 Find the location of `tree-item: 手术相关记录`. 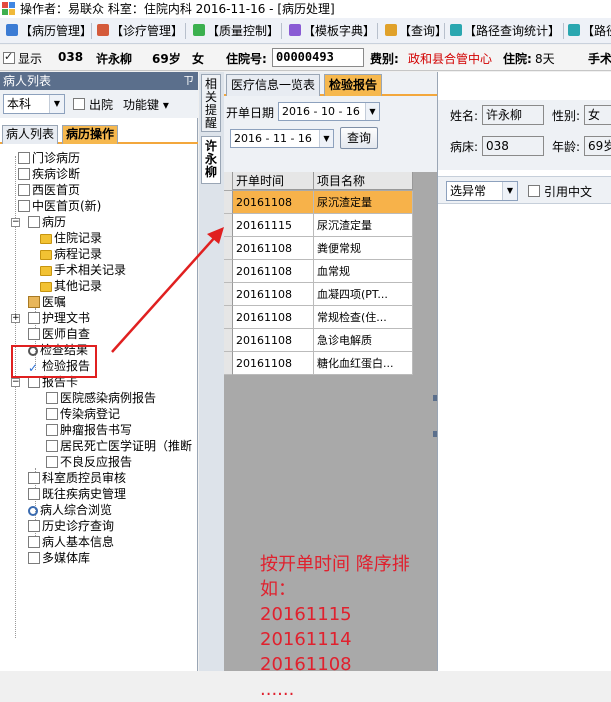

tree-item: 手术相关记录 is located at coordinates (83, 270).